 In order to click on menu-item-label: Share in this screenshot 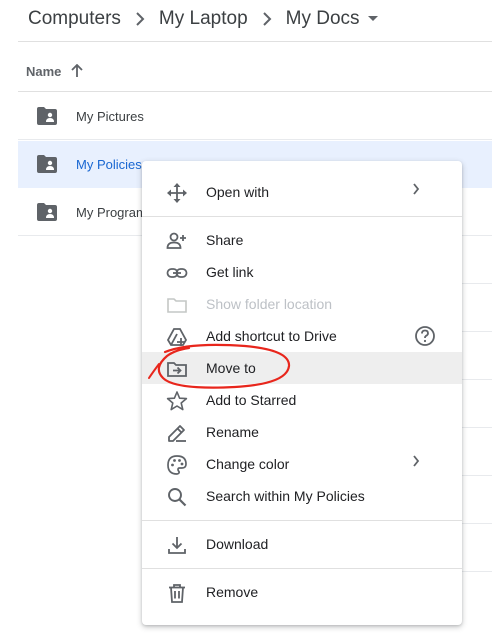, I will do `click(225, 240)`.